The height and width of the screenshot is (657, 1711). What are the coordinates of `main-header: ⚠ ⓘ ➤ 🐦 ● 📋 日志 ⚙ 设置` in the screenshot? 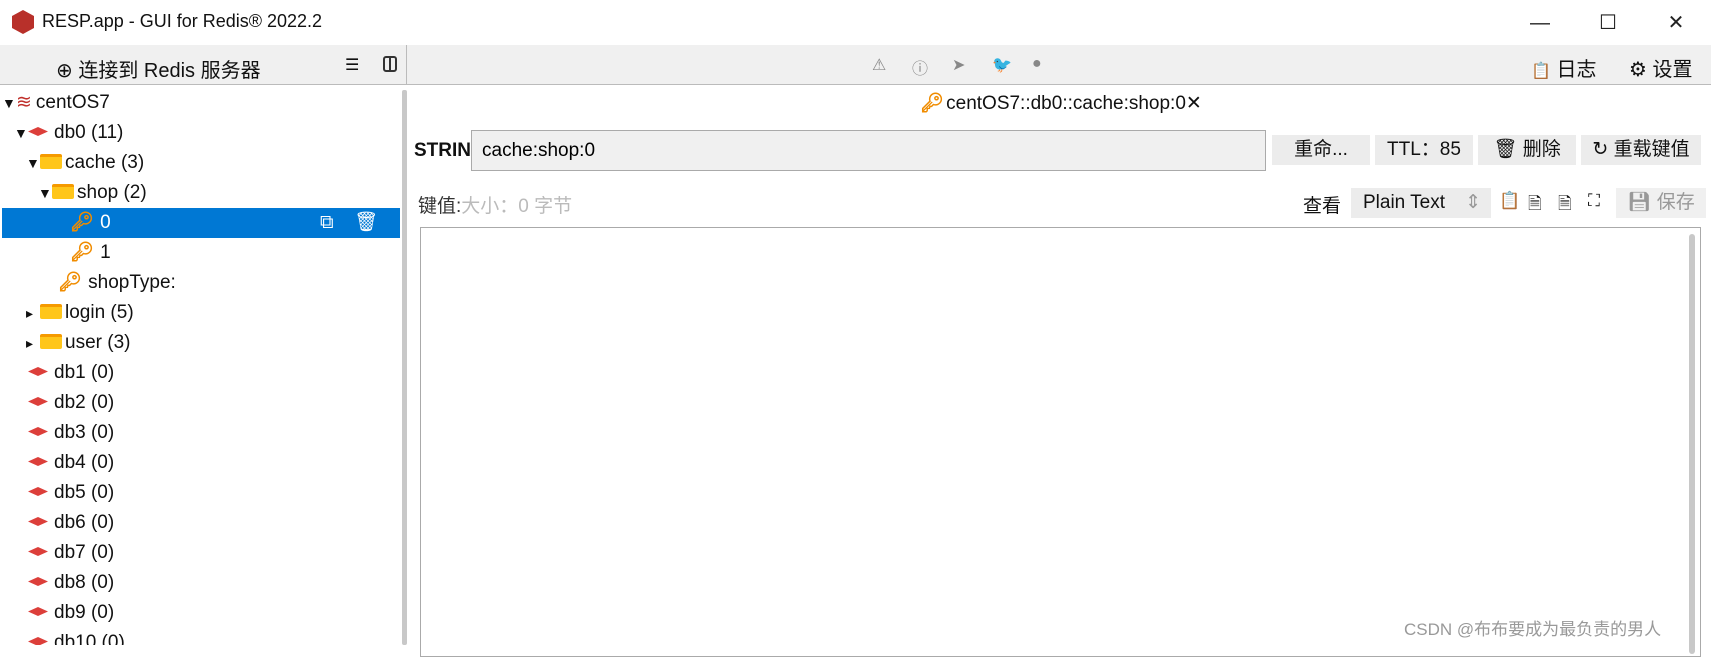 It's located at (1059, 65).